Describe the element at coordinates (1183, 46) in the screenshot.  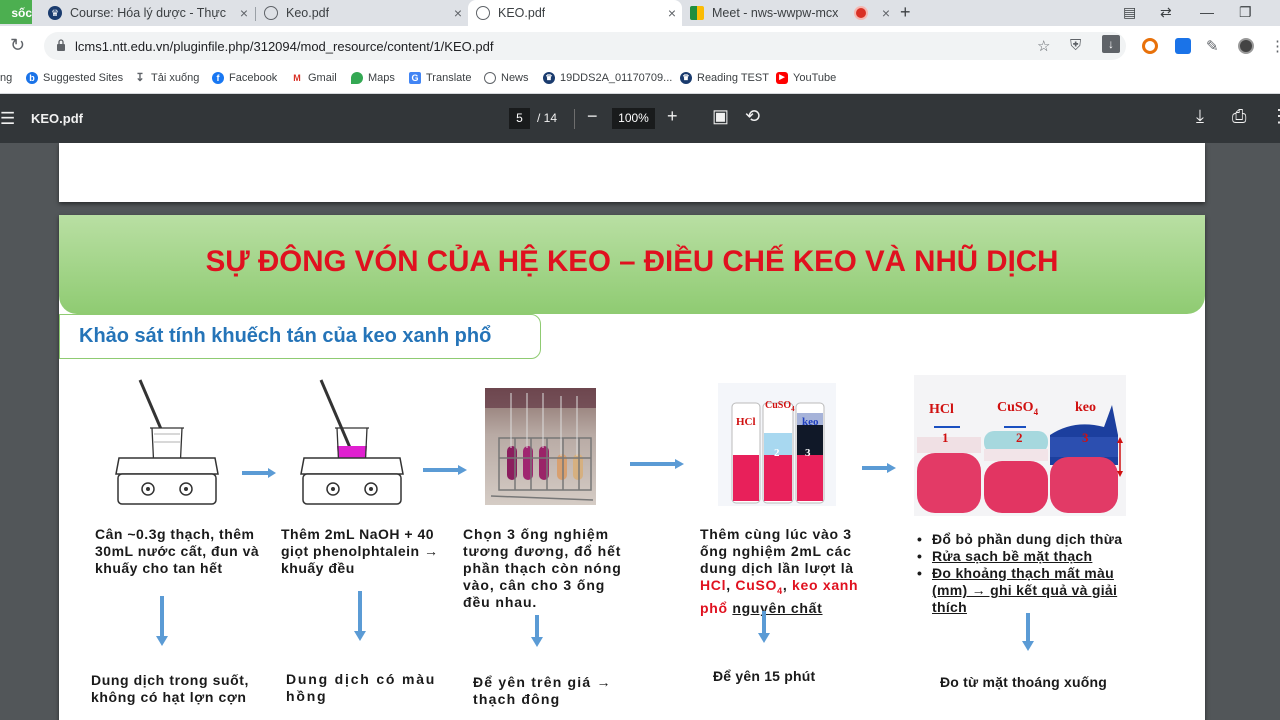
I see `extension-blue-icon` at that location.